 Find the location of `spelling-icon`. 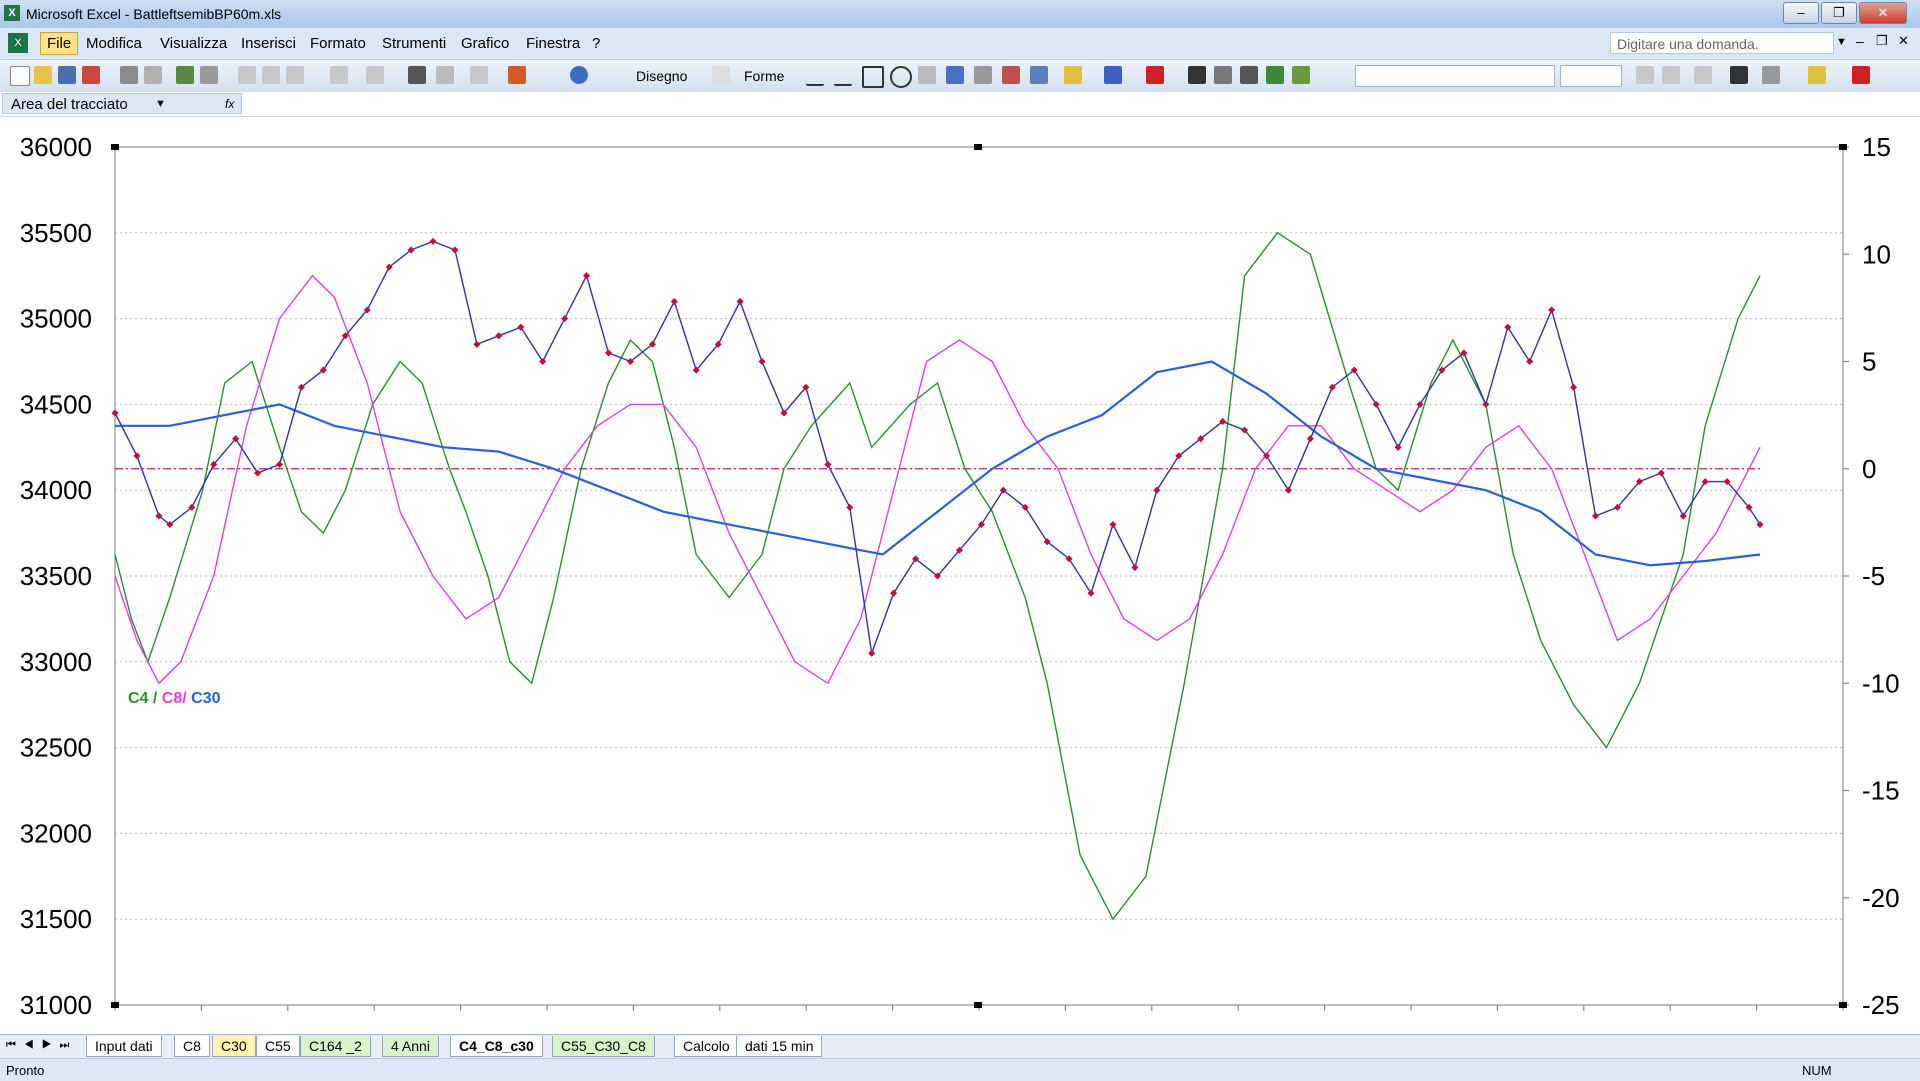

spelling-icon is located at coordinates (185, 75).